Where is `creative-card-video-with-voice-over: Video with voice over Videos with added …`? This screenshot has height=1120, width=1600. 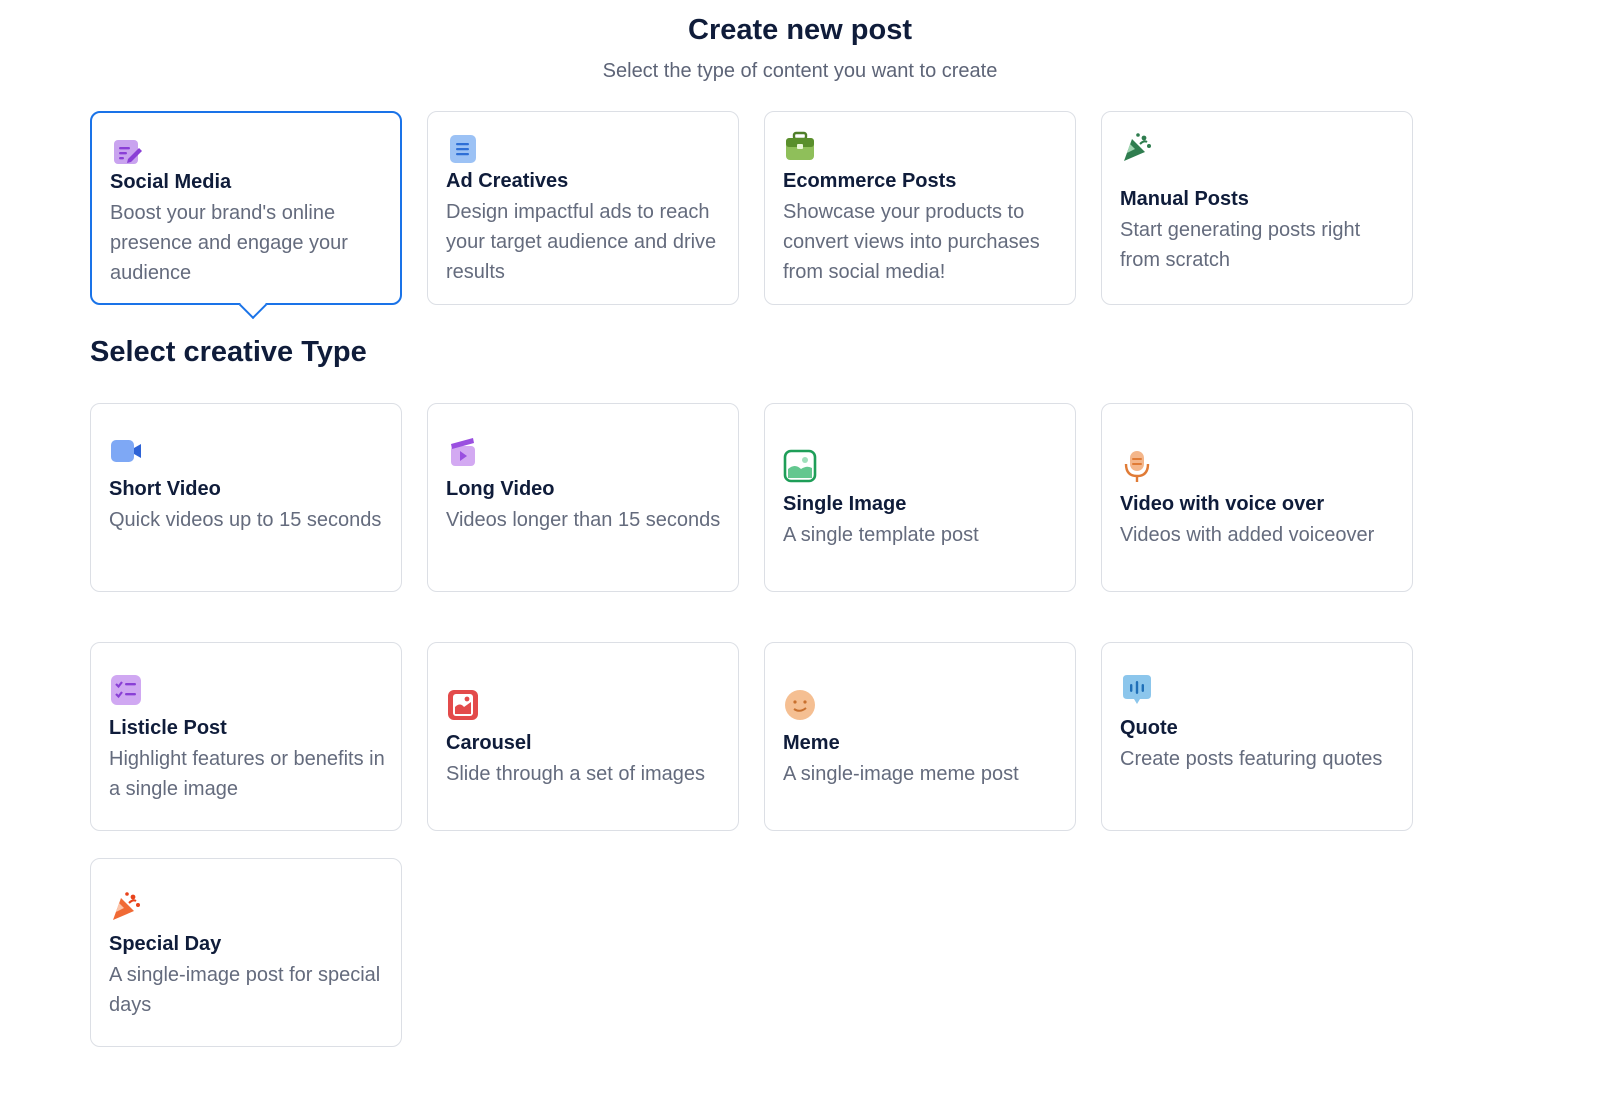
creative-card-video-with-voice-over: Video with voice over Videos with added … is located at coordinates (1257, 497).